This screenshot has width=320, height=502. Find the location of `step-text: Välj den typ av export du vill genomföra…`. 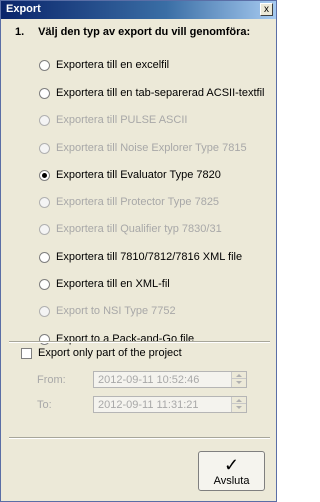

step-text: Välj den typ av export du vill genomföra… is located at coordinates (144, 32).